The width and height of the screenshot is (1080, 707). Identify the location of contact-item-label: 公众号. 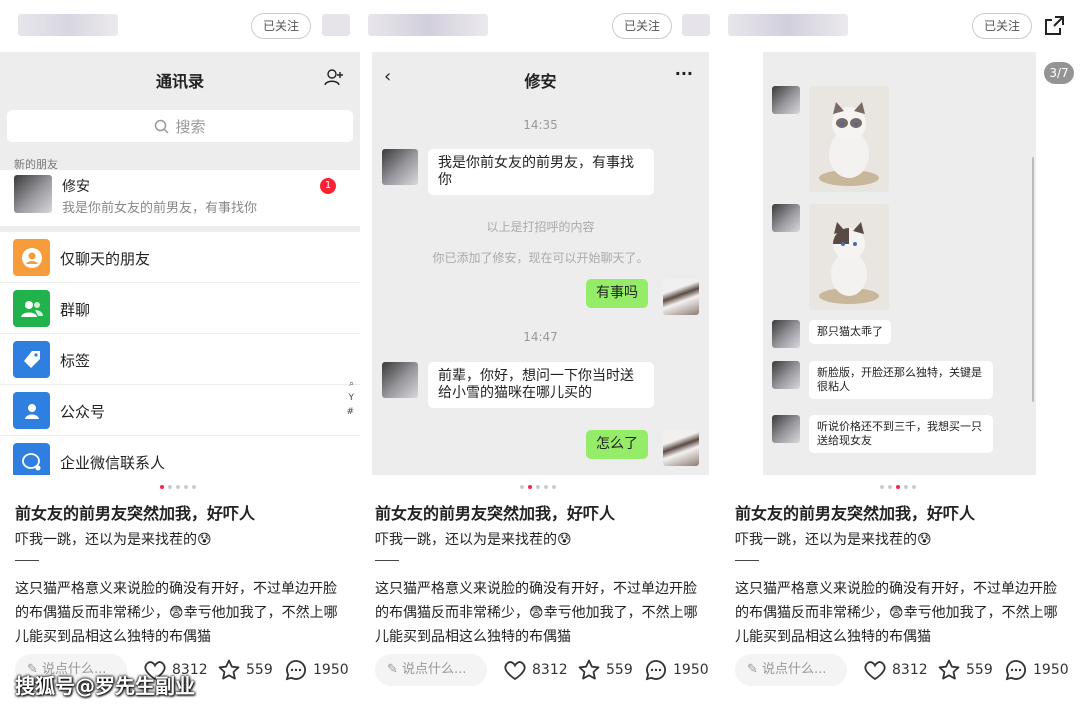
(83, 412).